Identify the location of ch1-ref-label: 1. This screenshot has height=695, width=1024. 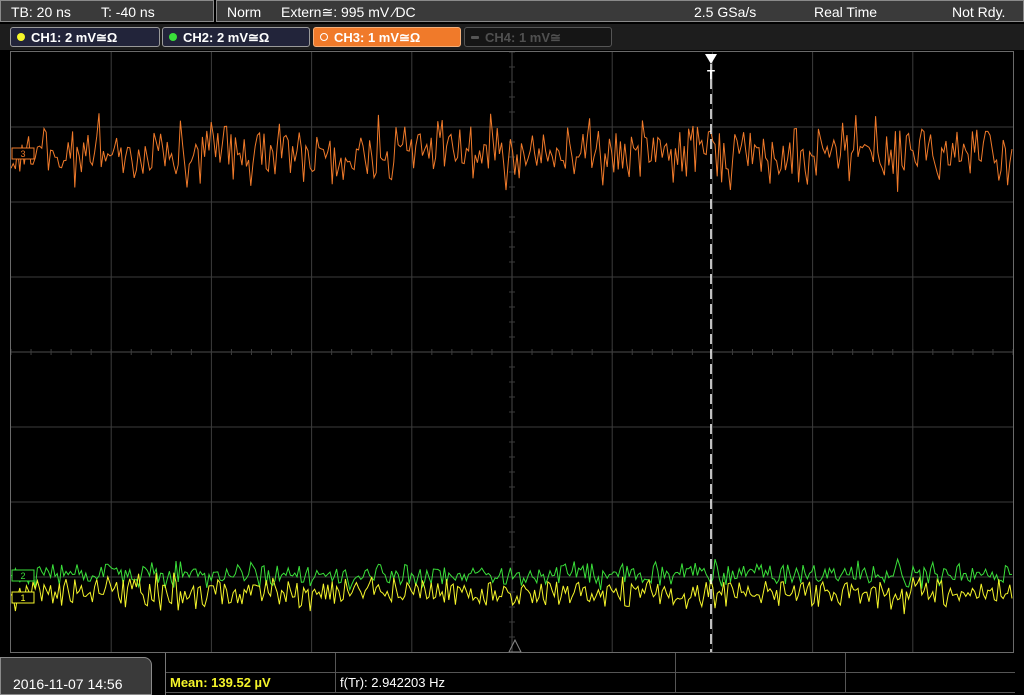
(22, 598).